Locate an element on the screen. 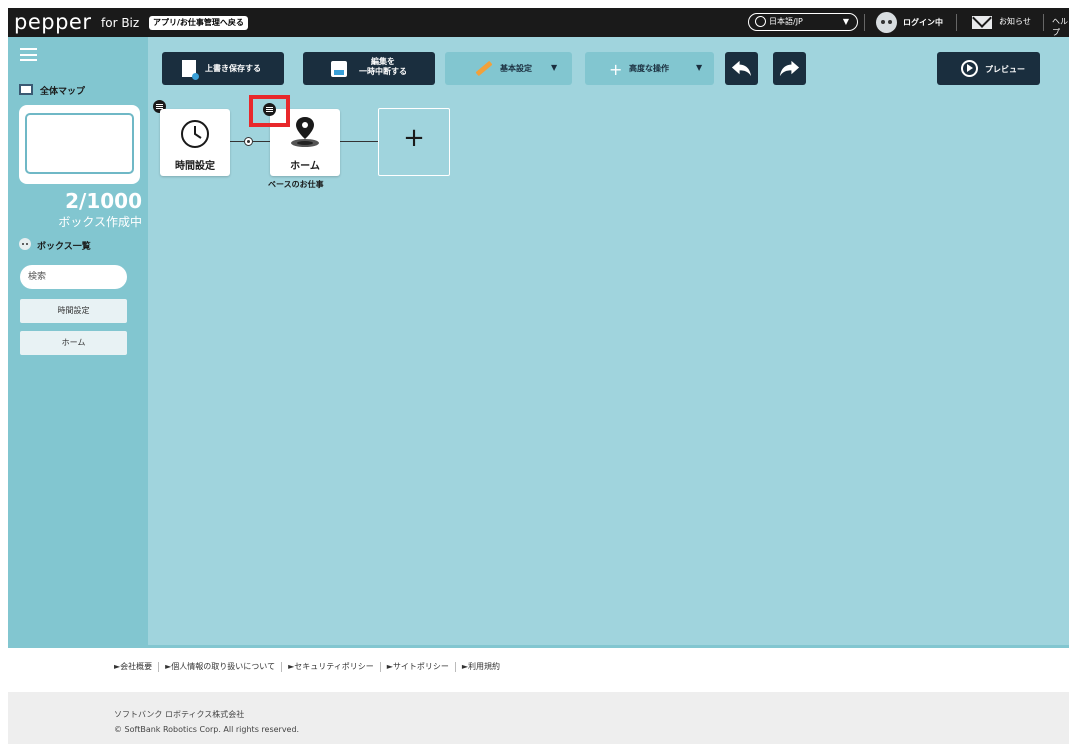 The image size is (1069, 744). add-plus-icon: + is located at coordinates (414, 138).